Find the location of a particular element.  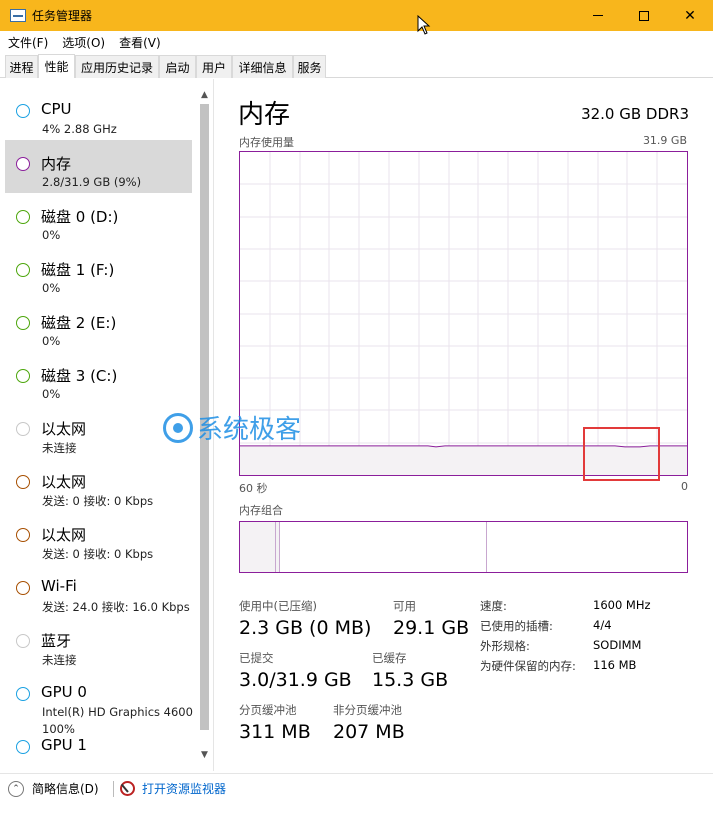

watermark-logo-icon is located at coordinates (178, 427).